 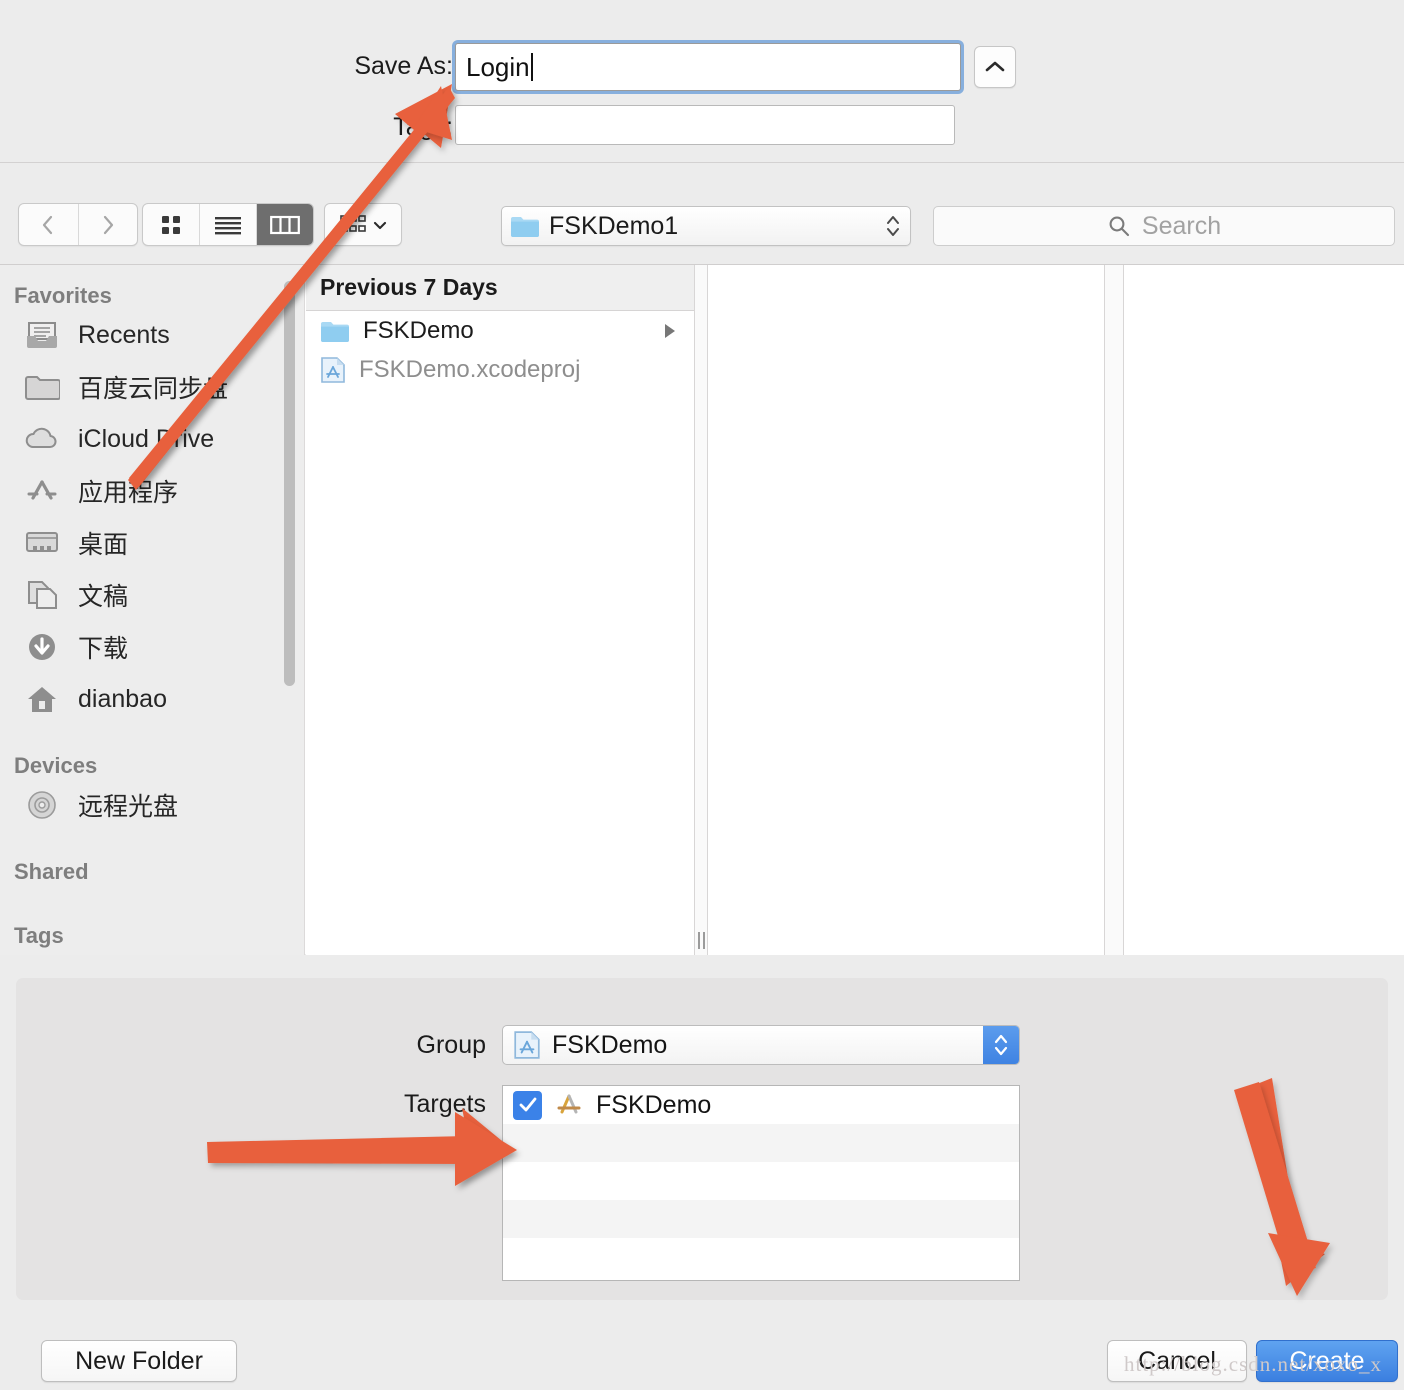 I want to click on chevron-right-icon, so click(x=108, y=224).